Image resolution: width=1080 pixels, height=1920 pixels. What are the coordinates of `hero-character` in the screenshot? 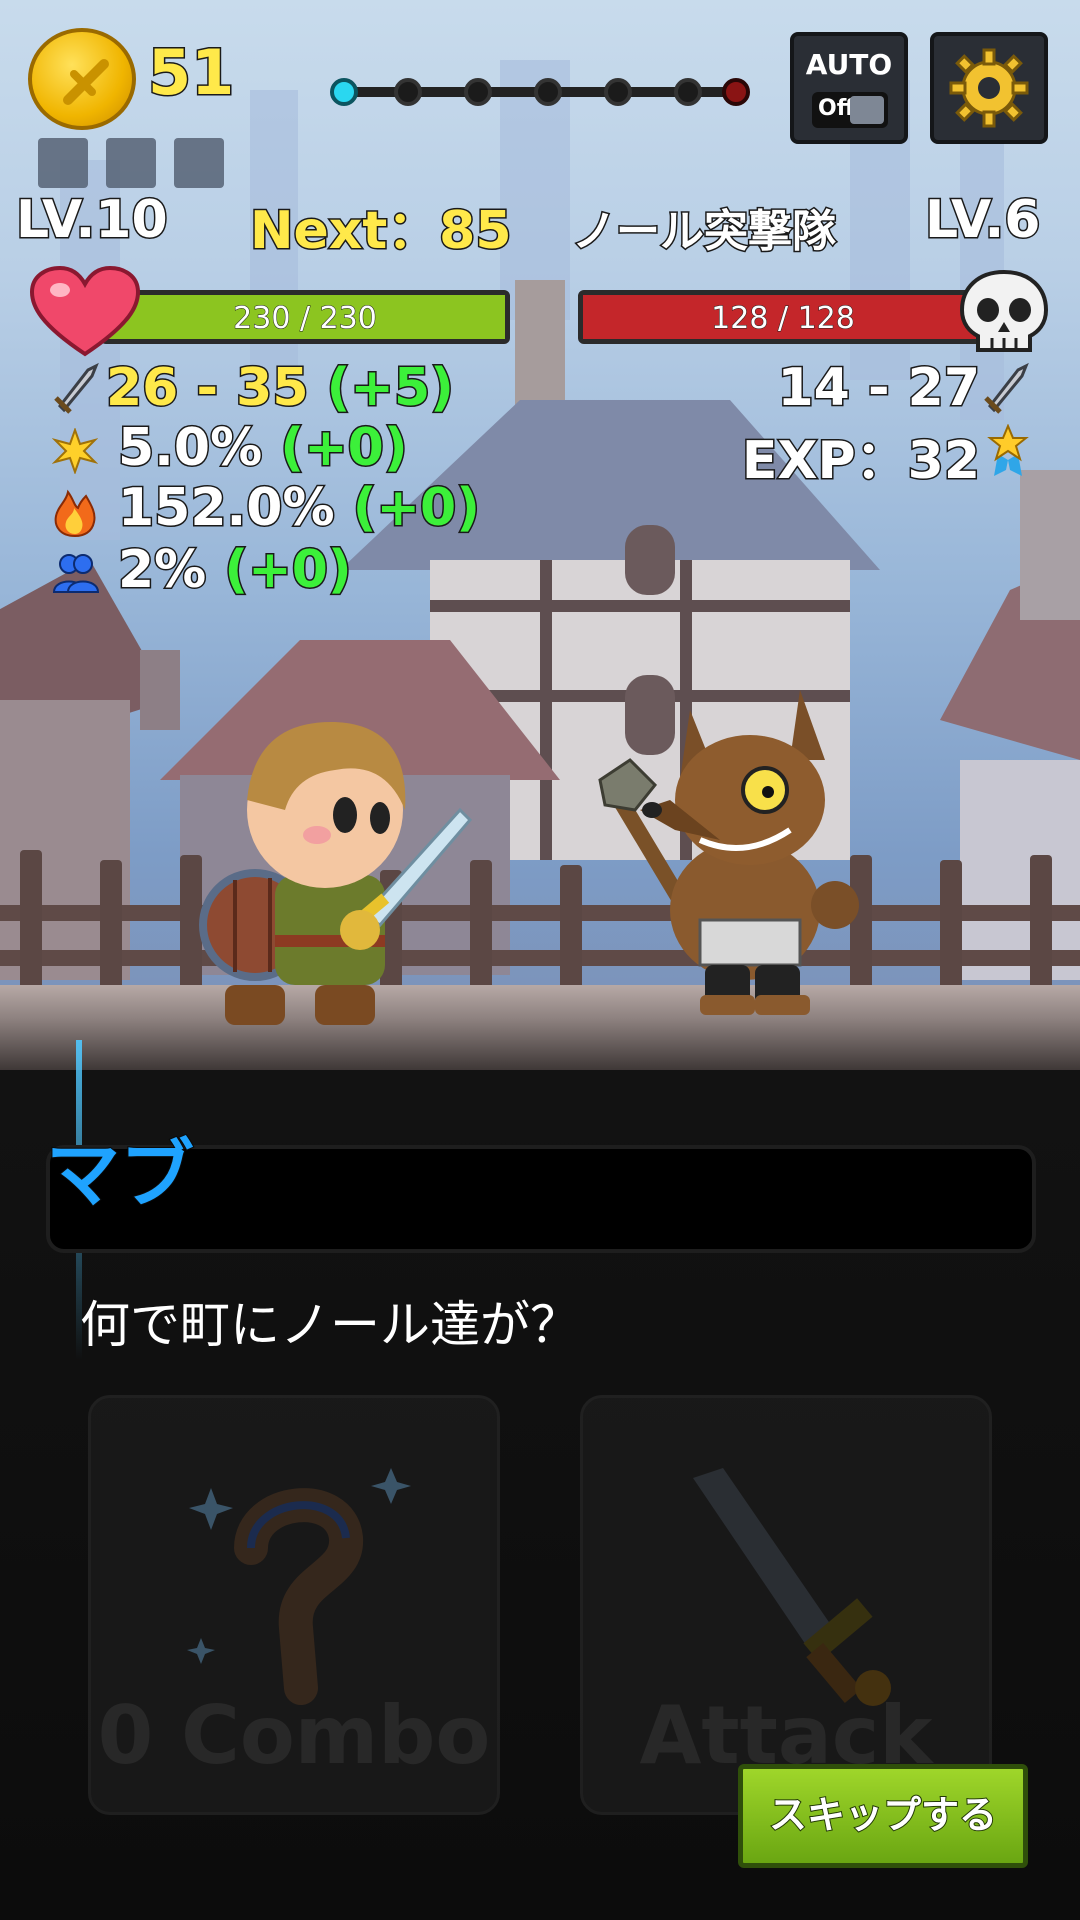 It's located at (335, 865).